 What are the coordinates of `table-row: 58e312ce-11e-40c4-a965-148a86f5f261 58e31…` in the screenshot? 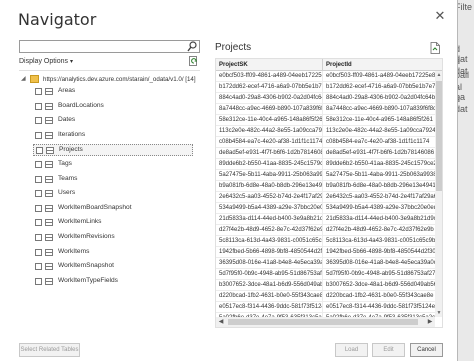 It's located at (325, 120).